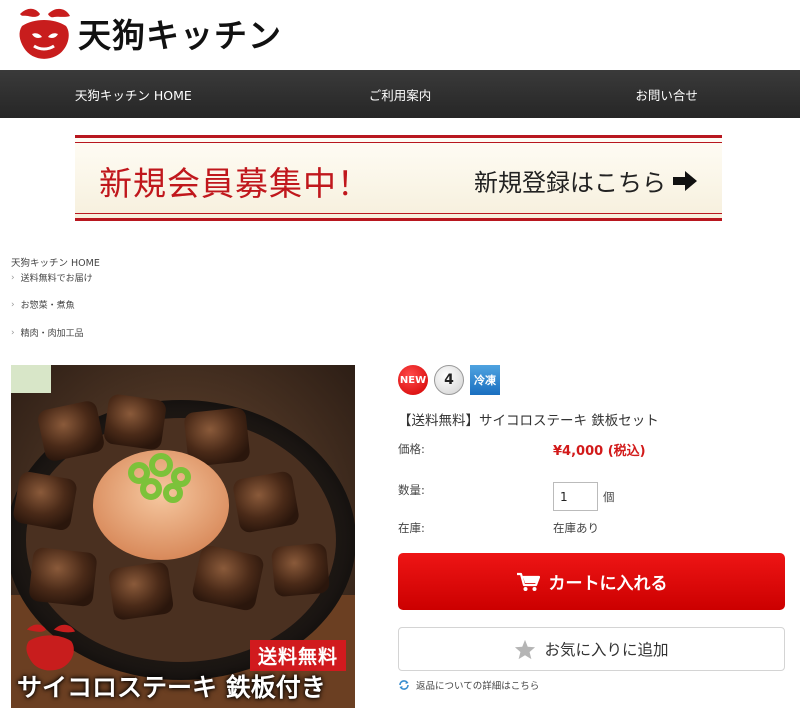 The width and height of the screenshot is (800, 716). Describe the element at coordinates (478, 686) in the screenshot. I see `return-link-label: 返品についての詳細はこちら` at that location.